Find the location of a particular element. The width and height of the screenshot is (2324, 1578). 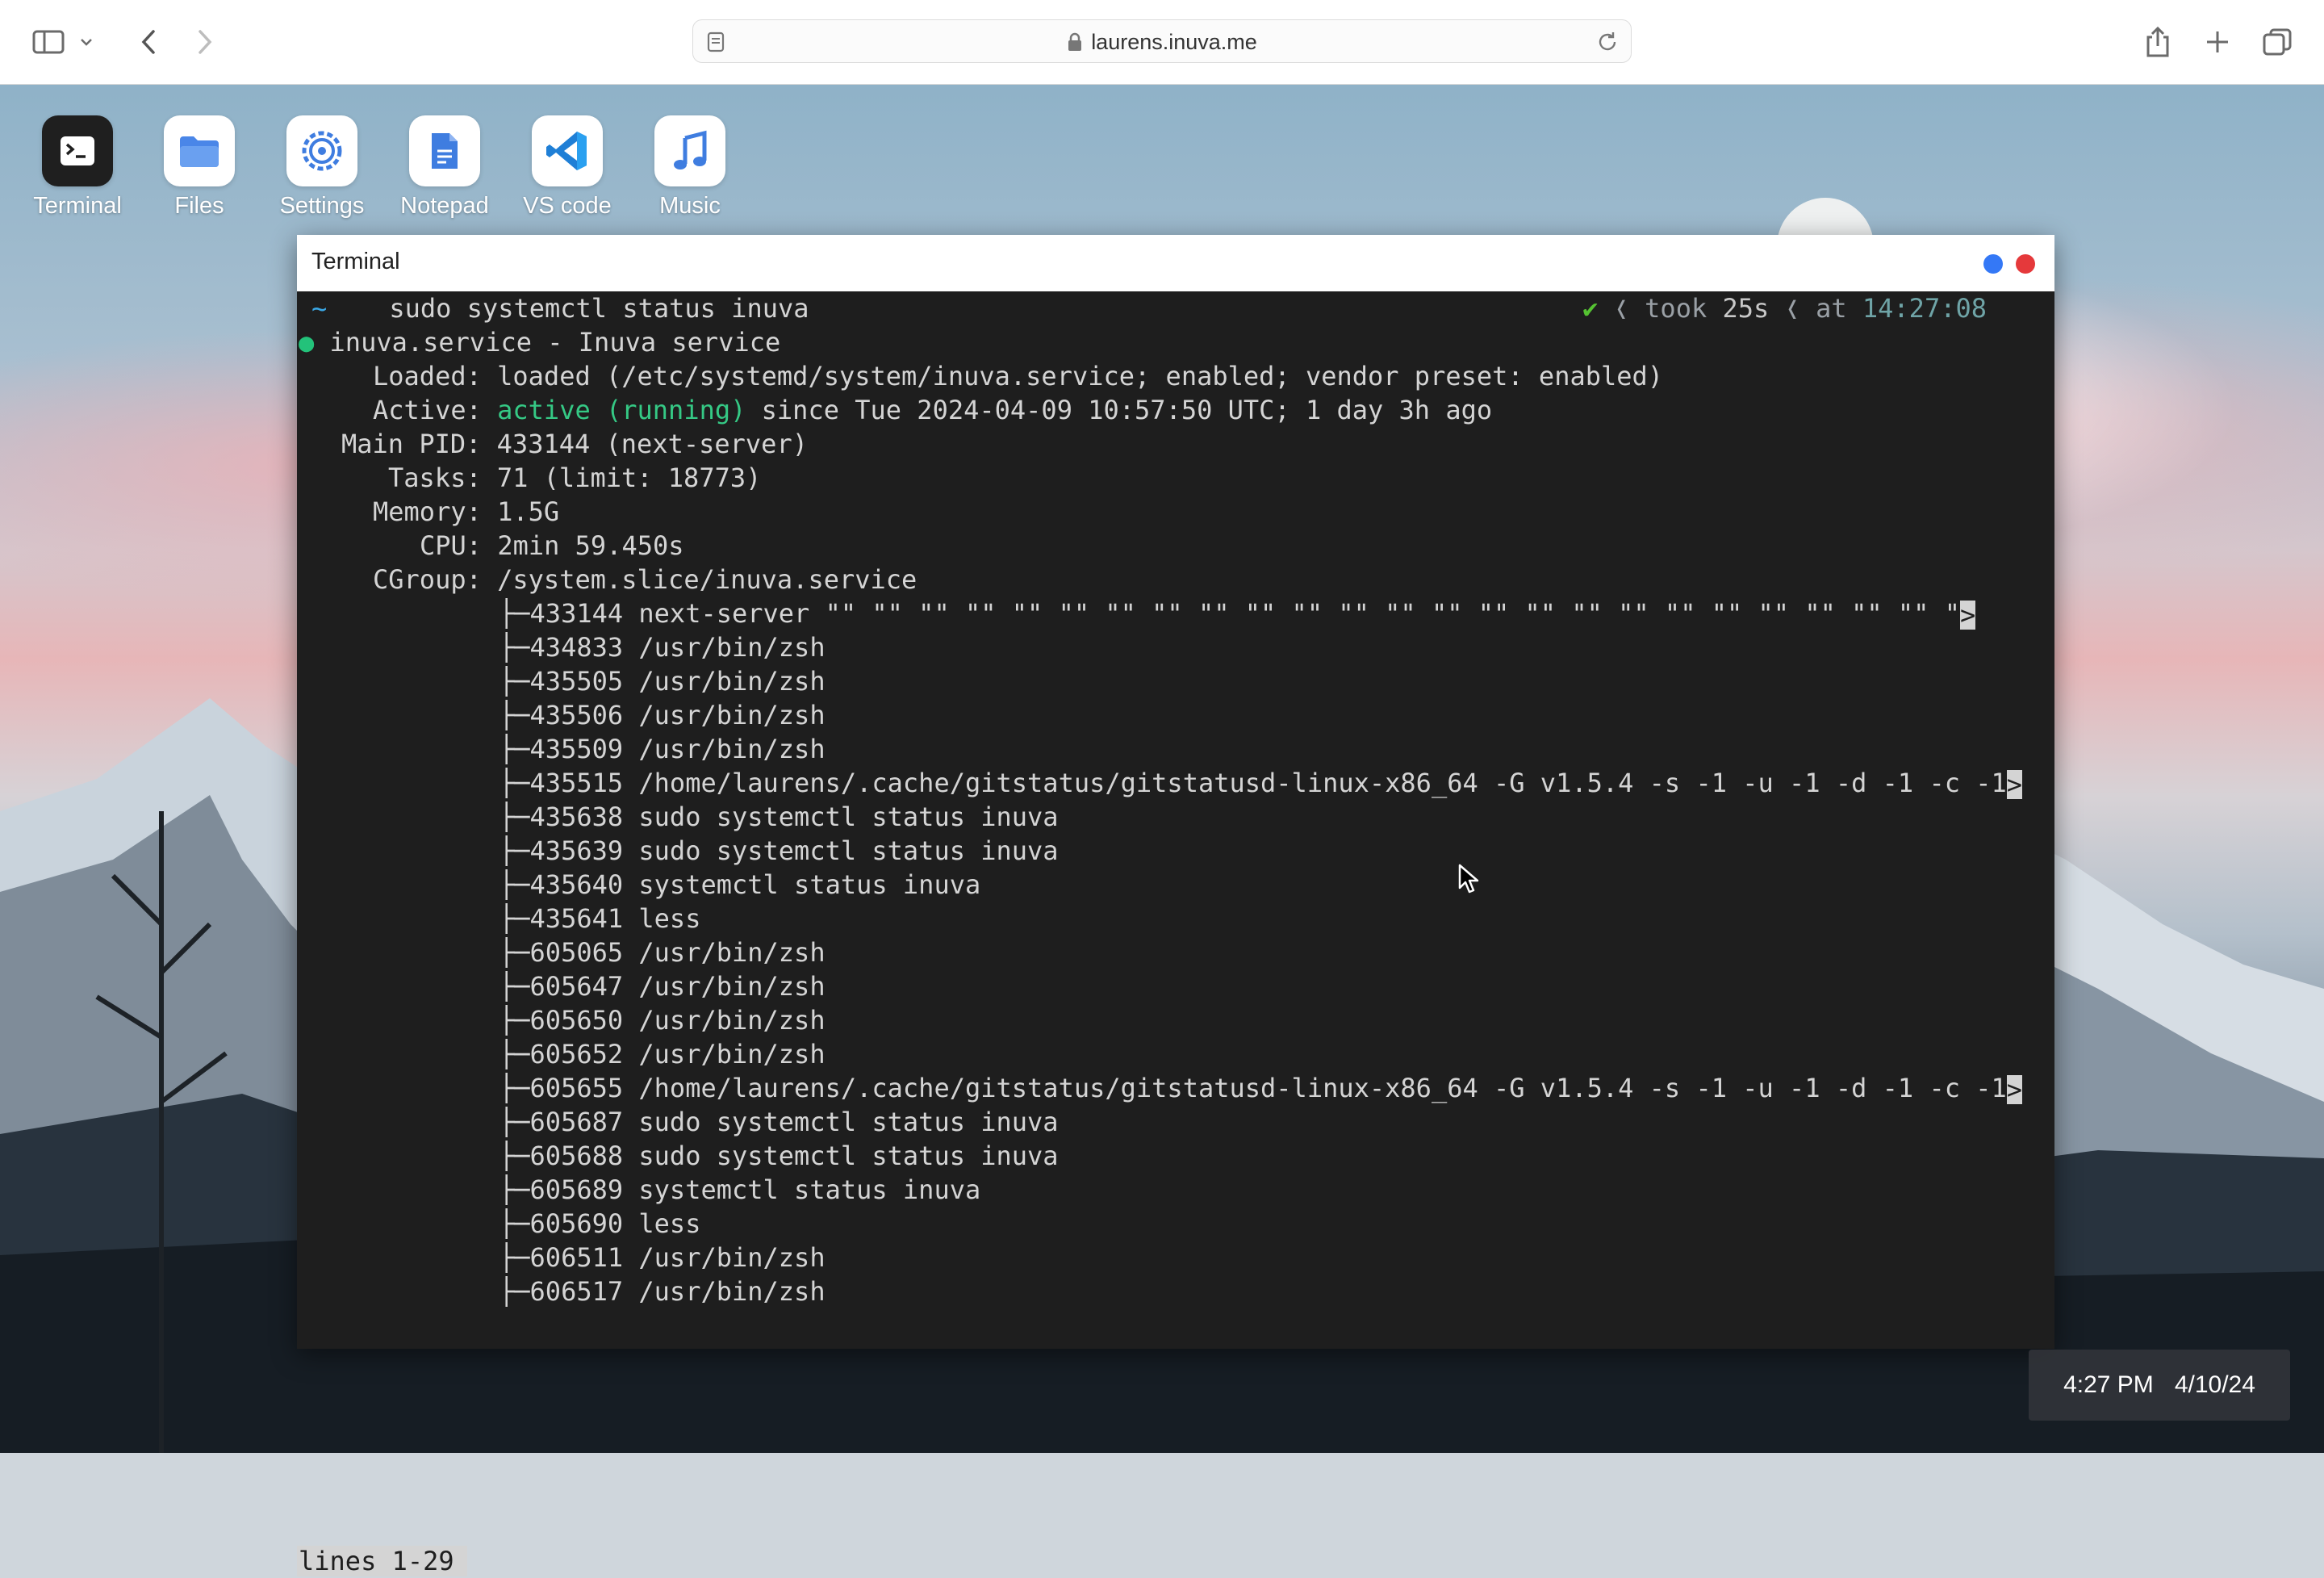

dock-item-settings: Settings is located at coordinates (322, 171).